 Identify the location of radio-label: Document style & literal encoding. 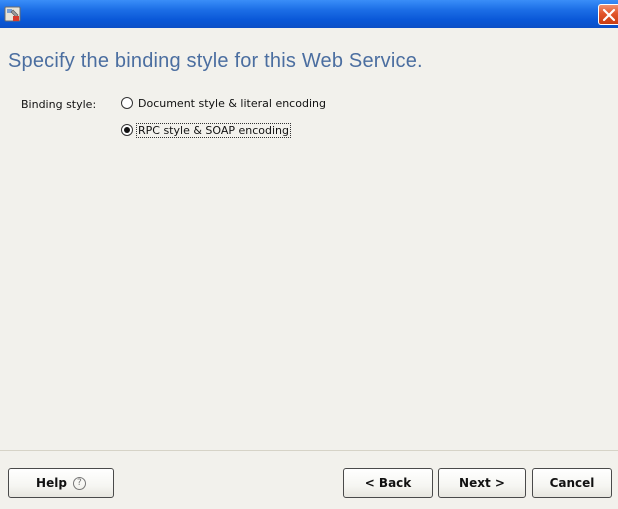
(232, 103).